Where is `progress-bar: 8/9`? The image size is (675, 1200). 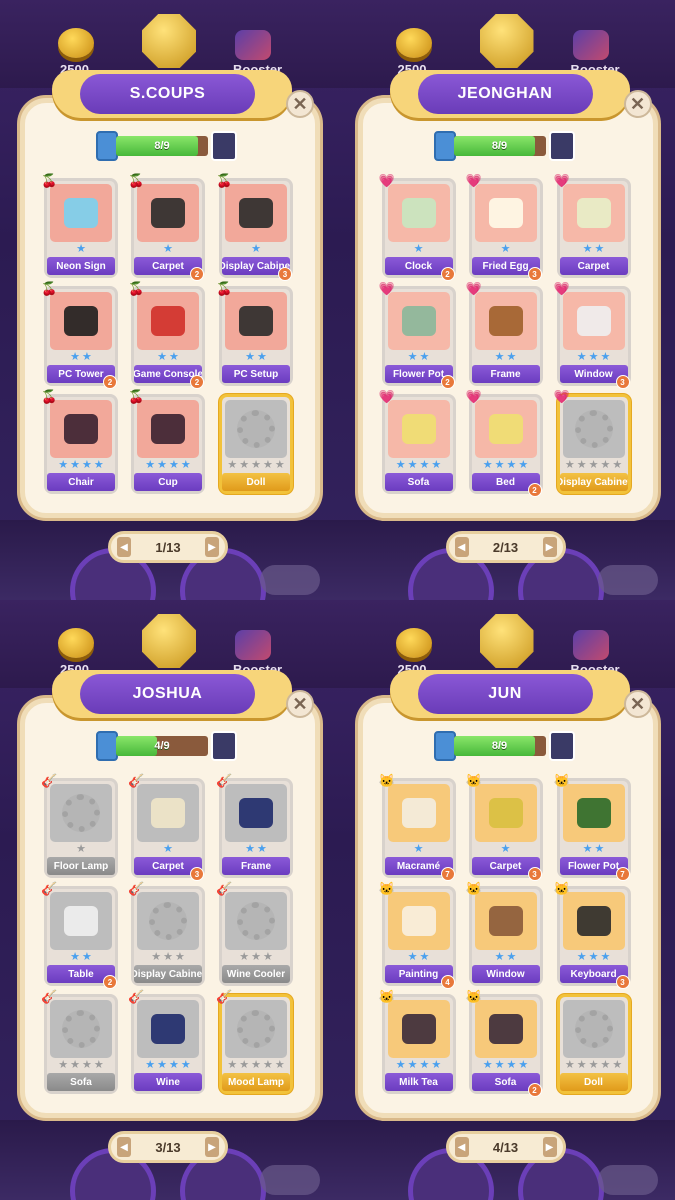 progress-bar: 8/9 is located at coordinates (162, 146).